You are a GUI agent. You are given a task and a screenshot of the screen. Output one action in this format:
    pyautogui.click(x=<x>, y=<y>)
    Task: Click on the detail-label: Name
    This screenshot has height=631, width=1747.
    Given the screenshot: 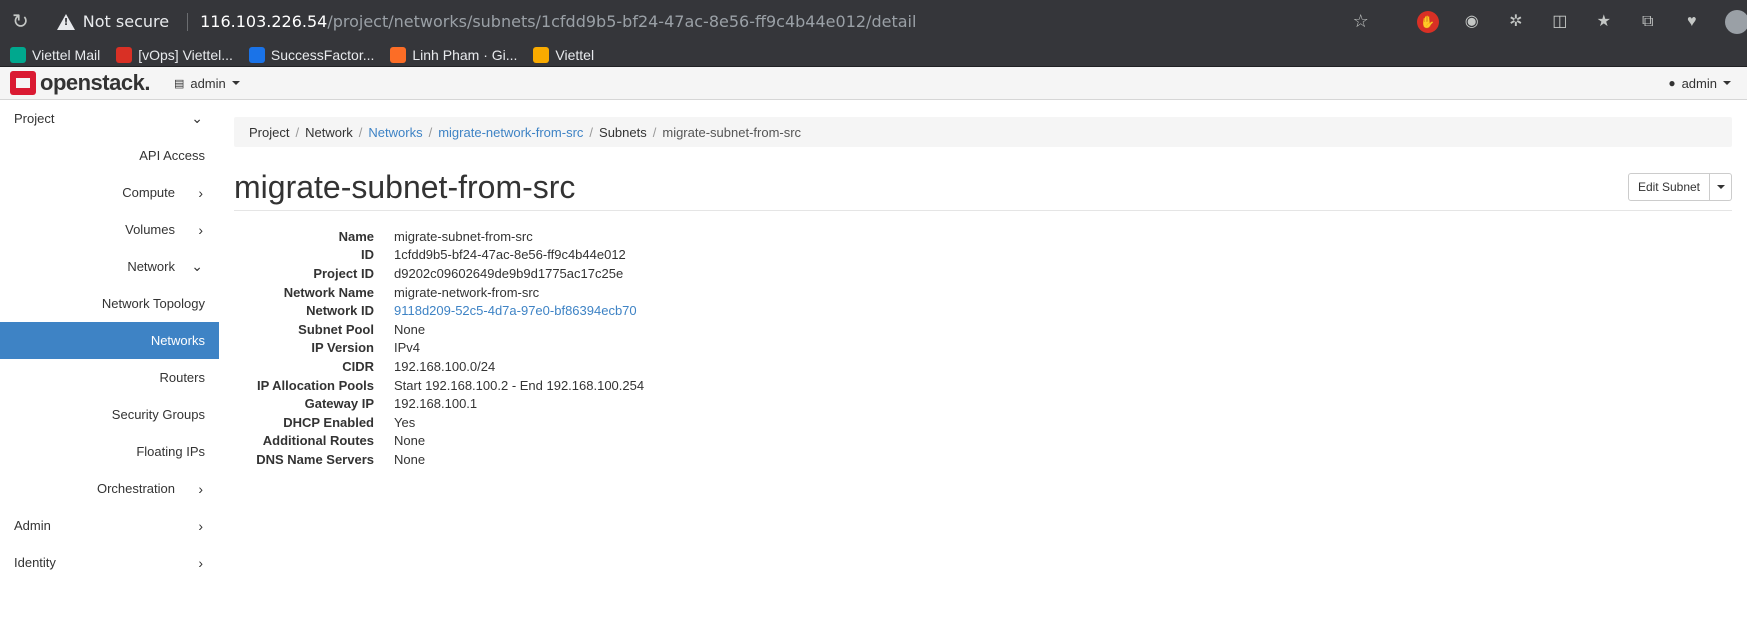 What is the action you would take?
    pyautogui.click(x=356, y=236)
    